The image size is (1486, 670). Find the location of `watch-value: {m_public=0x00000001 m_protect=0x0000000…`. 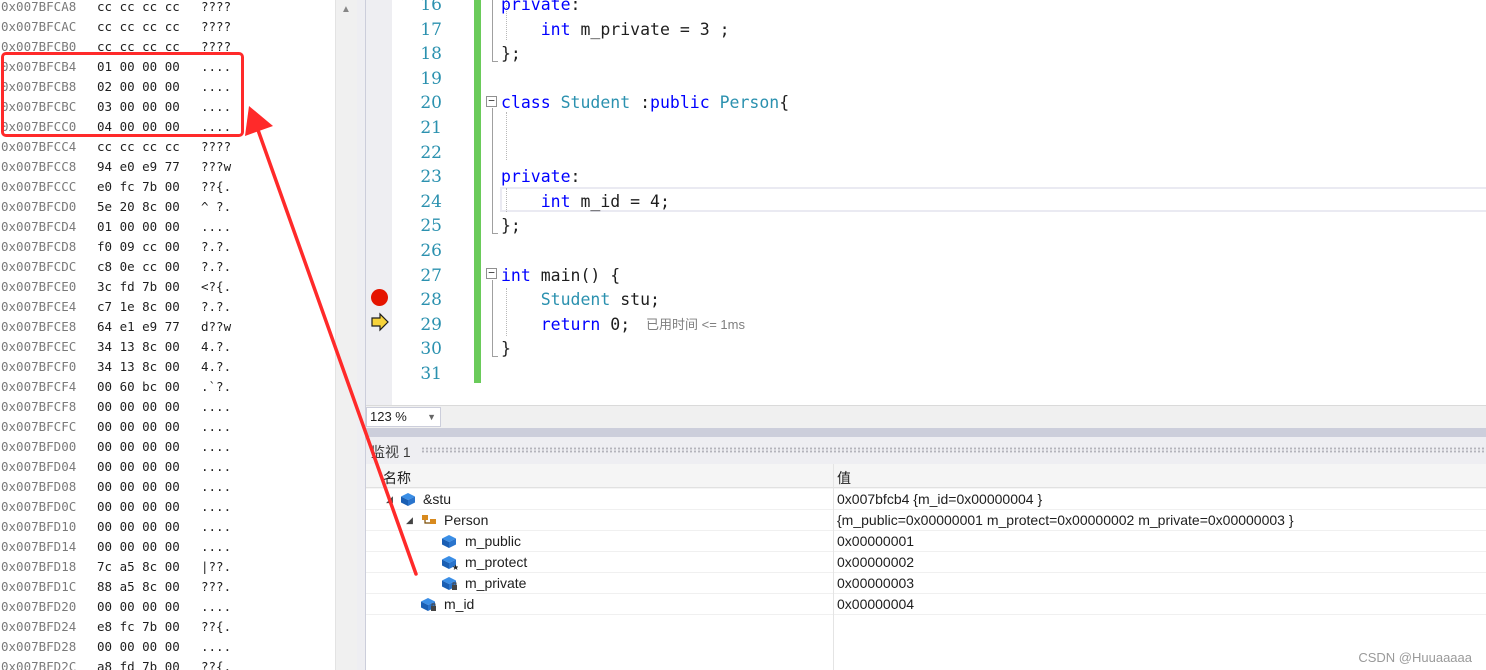

watch-value: {m_public=0x00000001 m_protect=0x0000000… is located at coordinates (1065, 520).